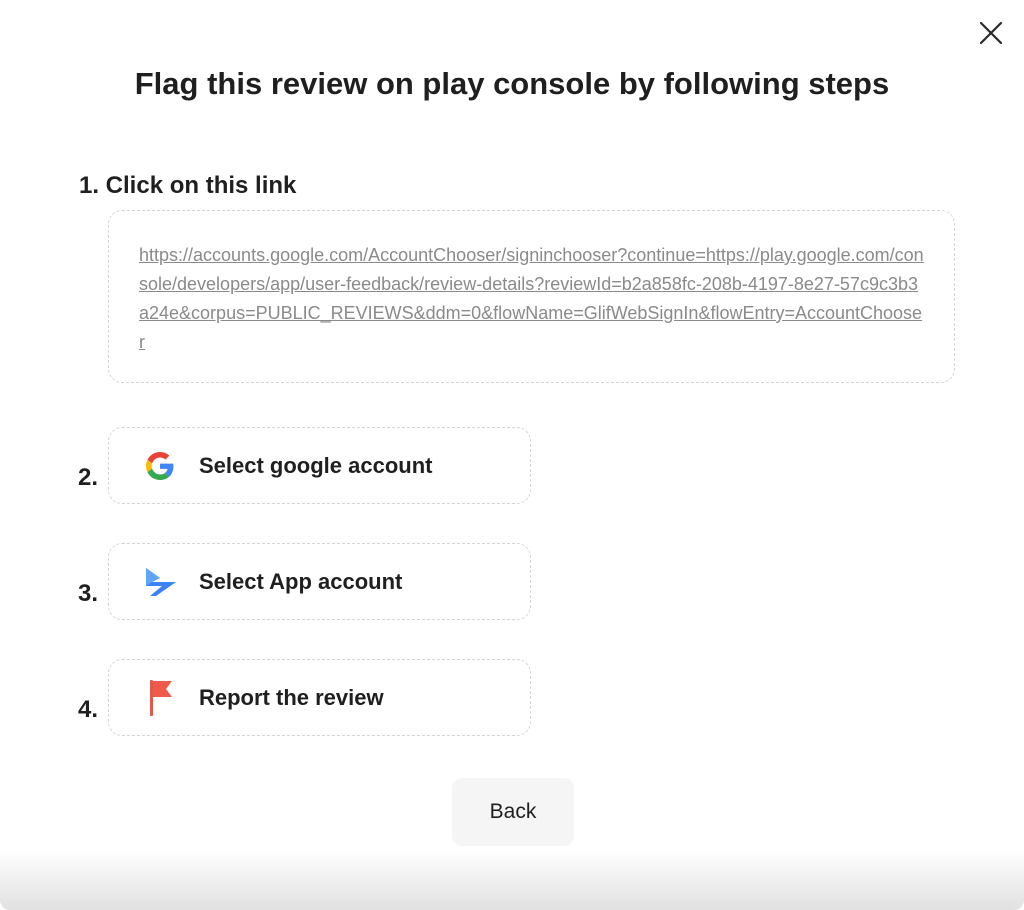  Describe the element at coordinates (88, 477) in the screenshot. I see `step-2-number: 2.` at that location.